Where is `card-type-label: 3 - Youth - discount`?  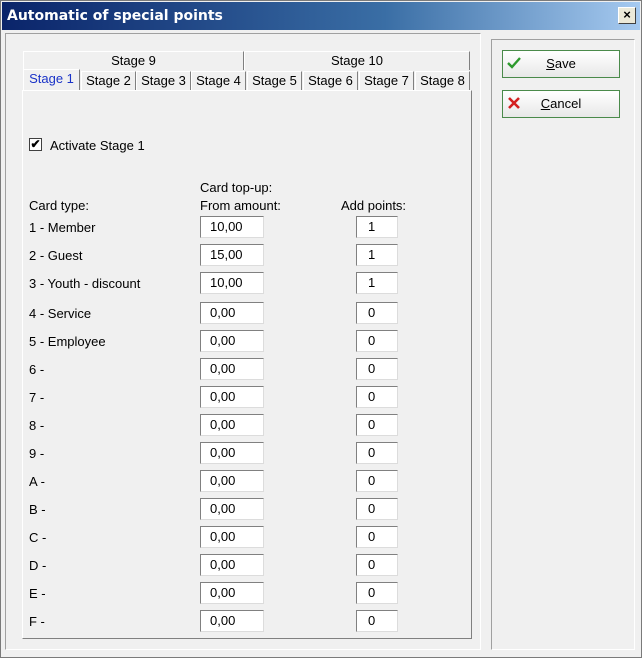 card-type-label: 3 - Youth - discount is located at coordinates (85, 283).